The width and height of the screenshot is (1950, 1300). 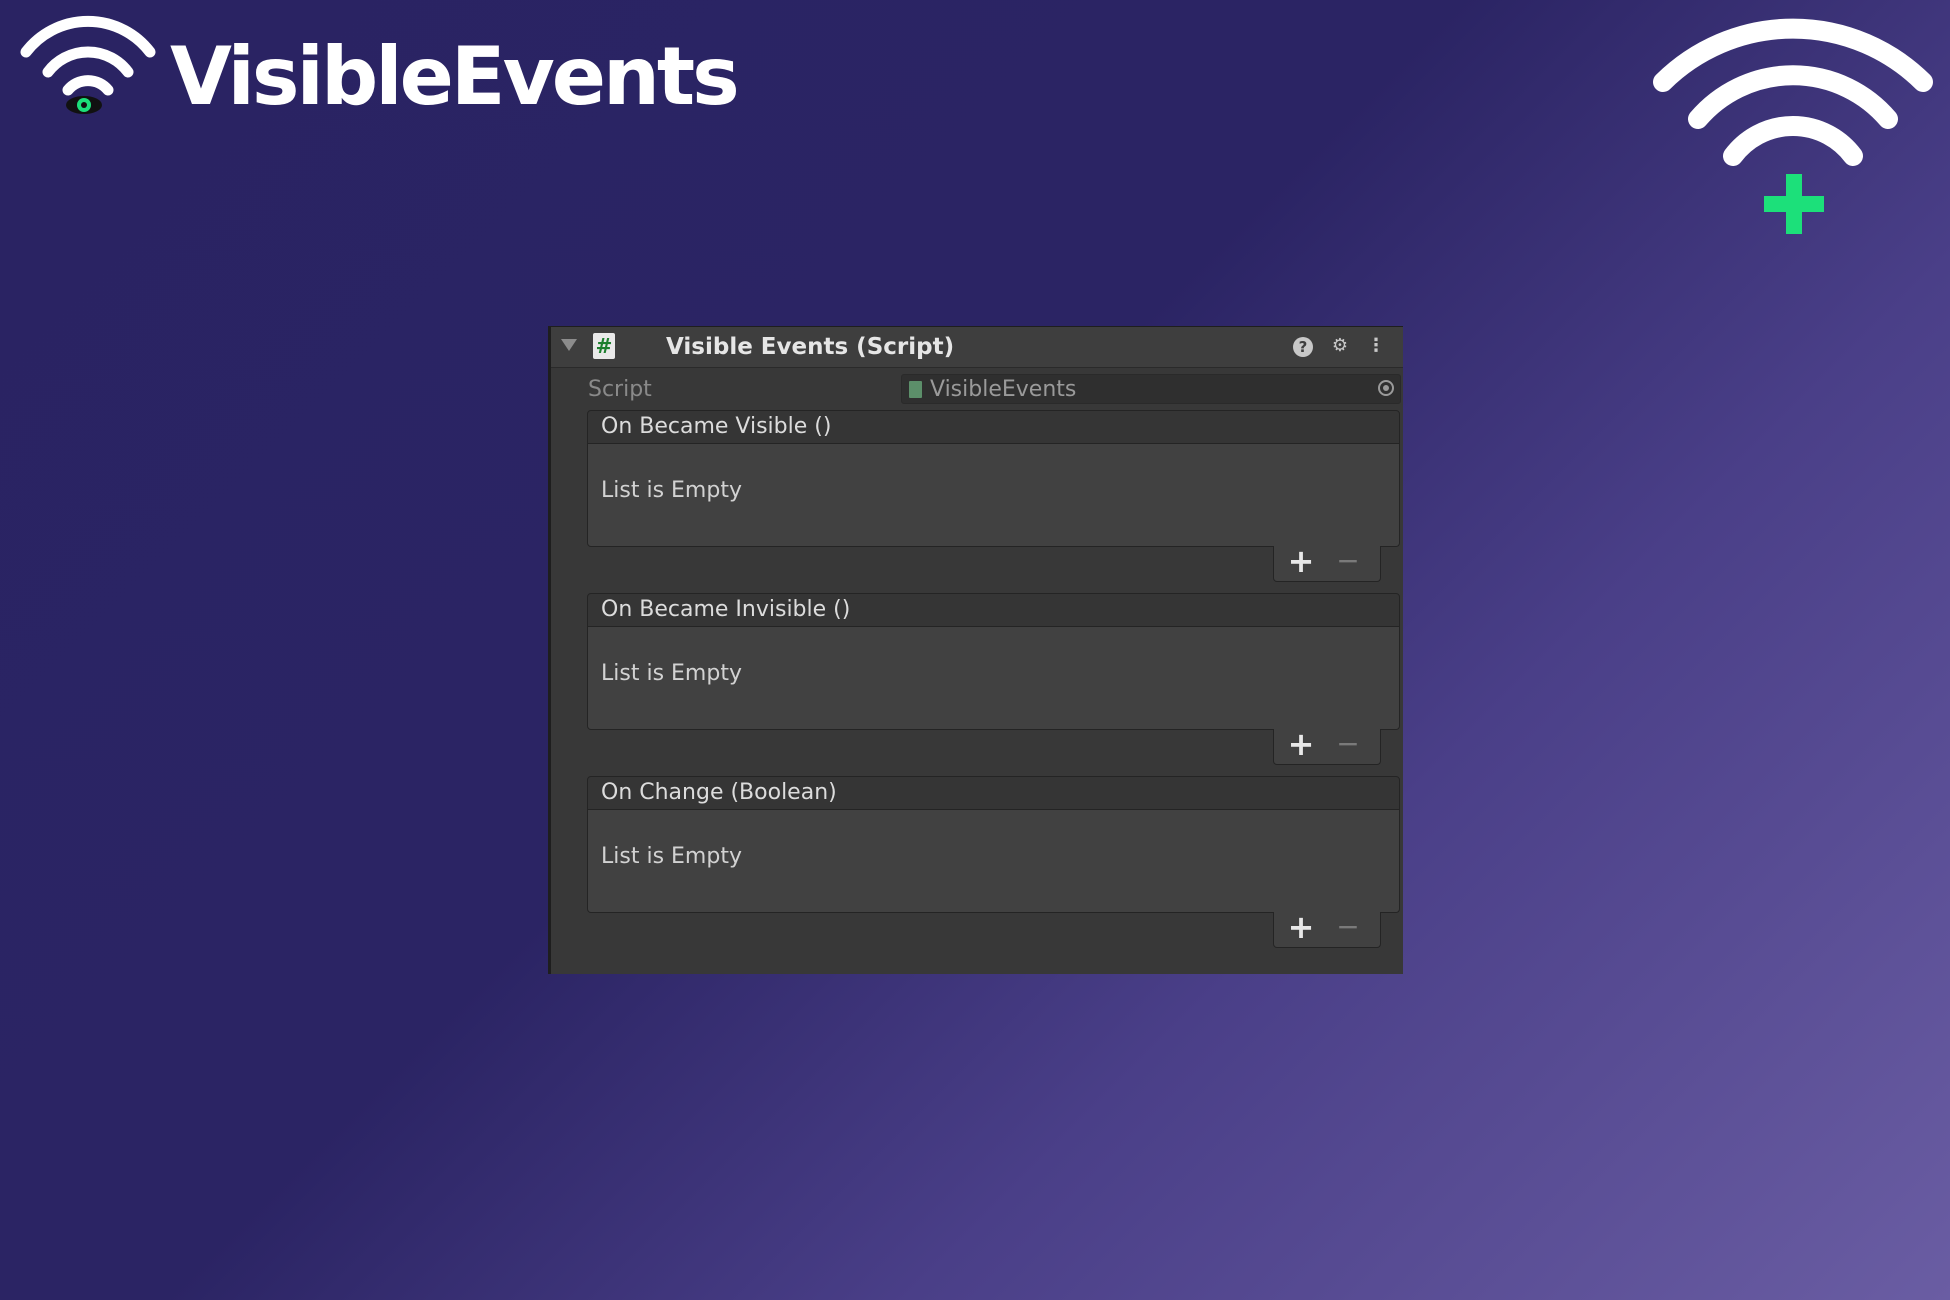 I want to click on component-header: # Visible Events (Script) ? ⚙ ⋮, so click(x=977, y=347).